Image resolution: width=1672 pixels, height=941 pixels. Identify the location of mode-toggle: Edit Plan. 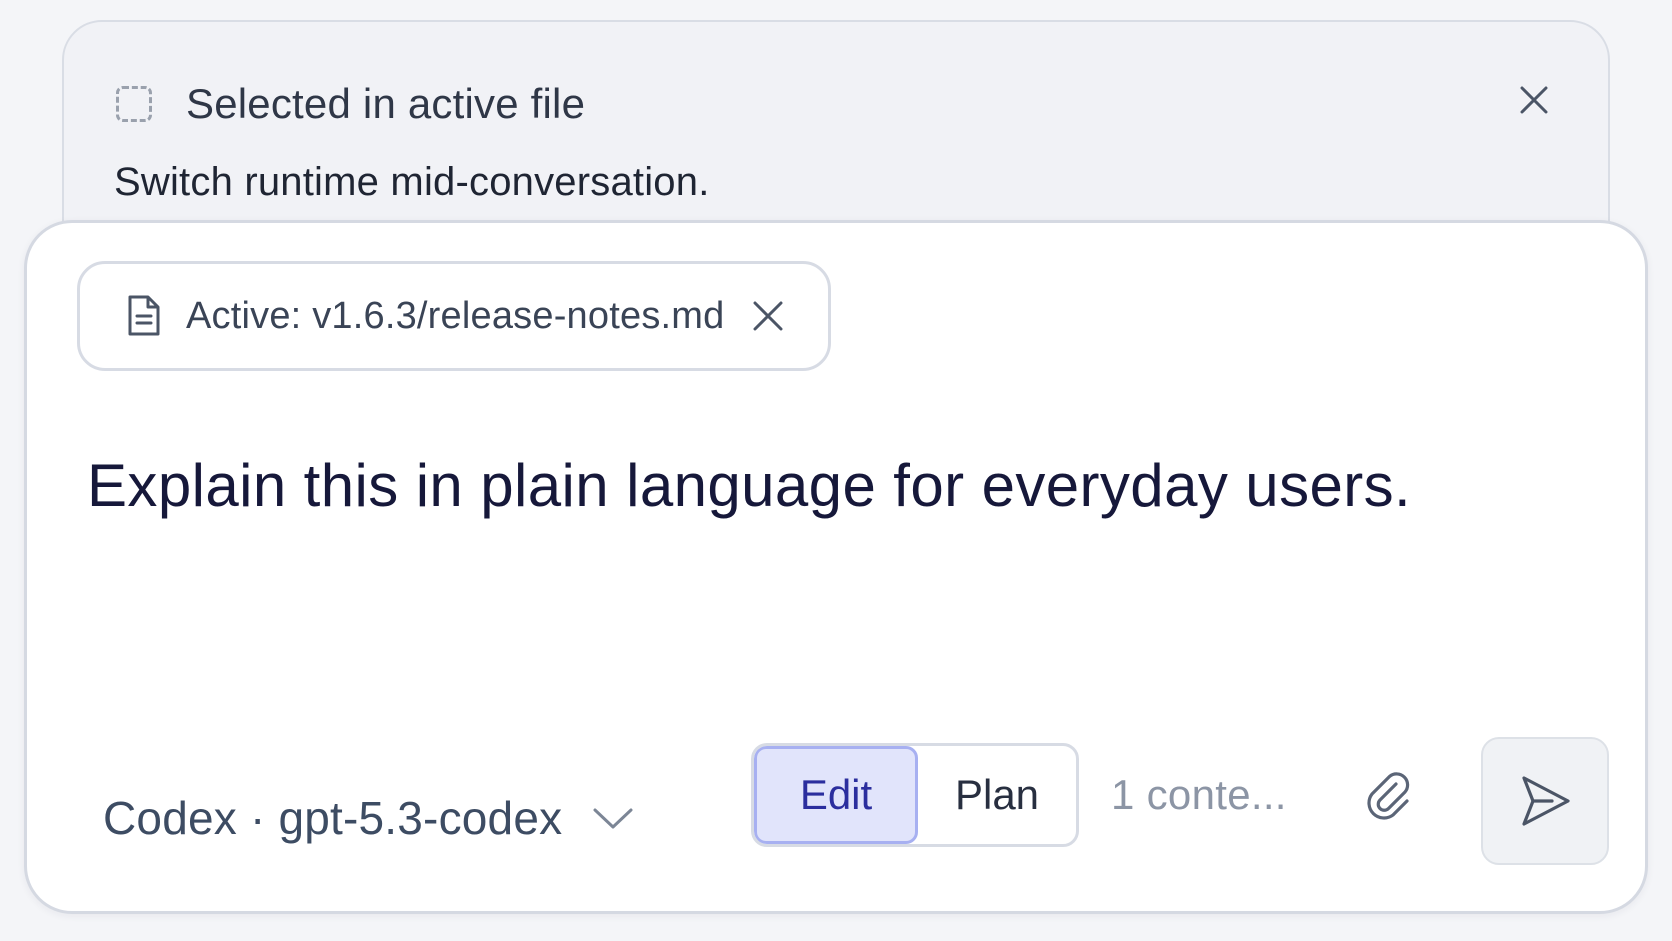
(915, 795).